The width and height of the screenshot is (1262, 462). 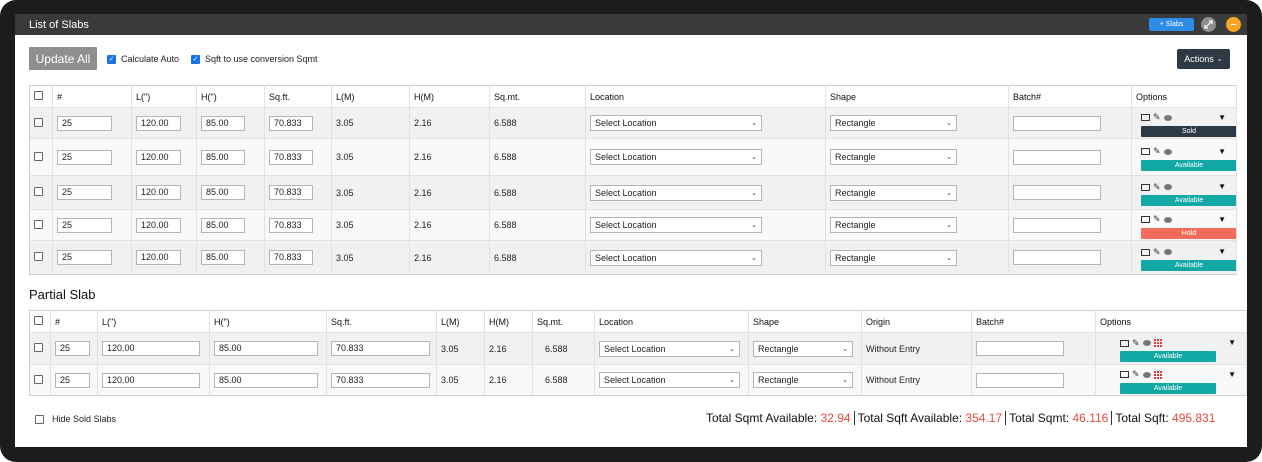 What do you see at coordinates (1208, 24) in the screenshot?
I see `expand-icon` at bounding box center [1208, 24].